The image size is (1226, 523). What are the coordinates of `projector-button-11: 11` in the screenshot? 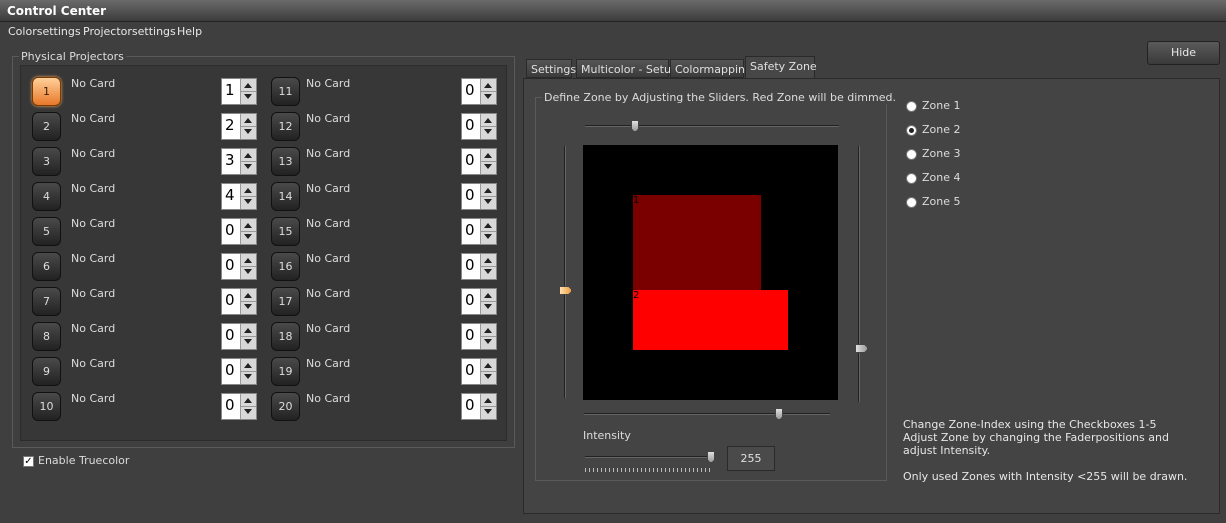 It's located at (285, 91).